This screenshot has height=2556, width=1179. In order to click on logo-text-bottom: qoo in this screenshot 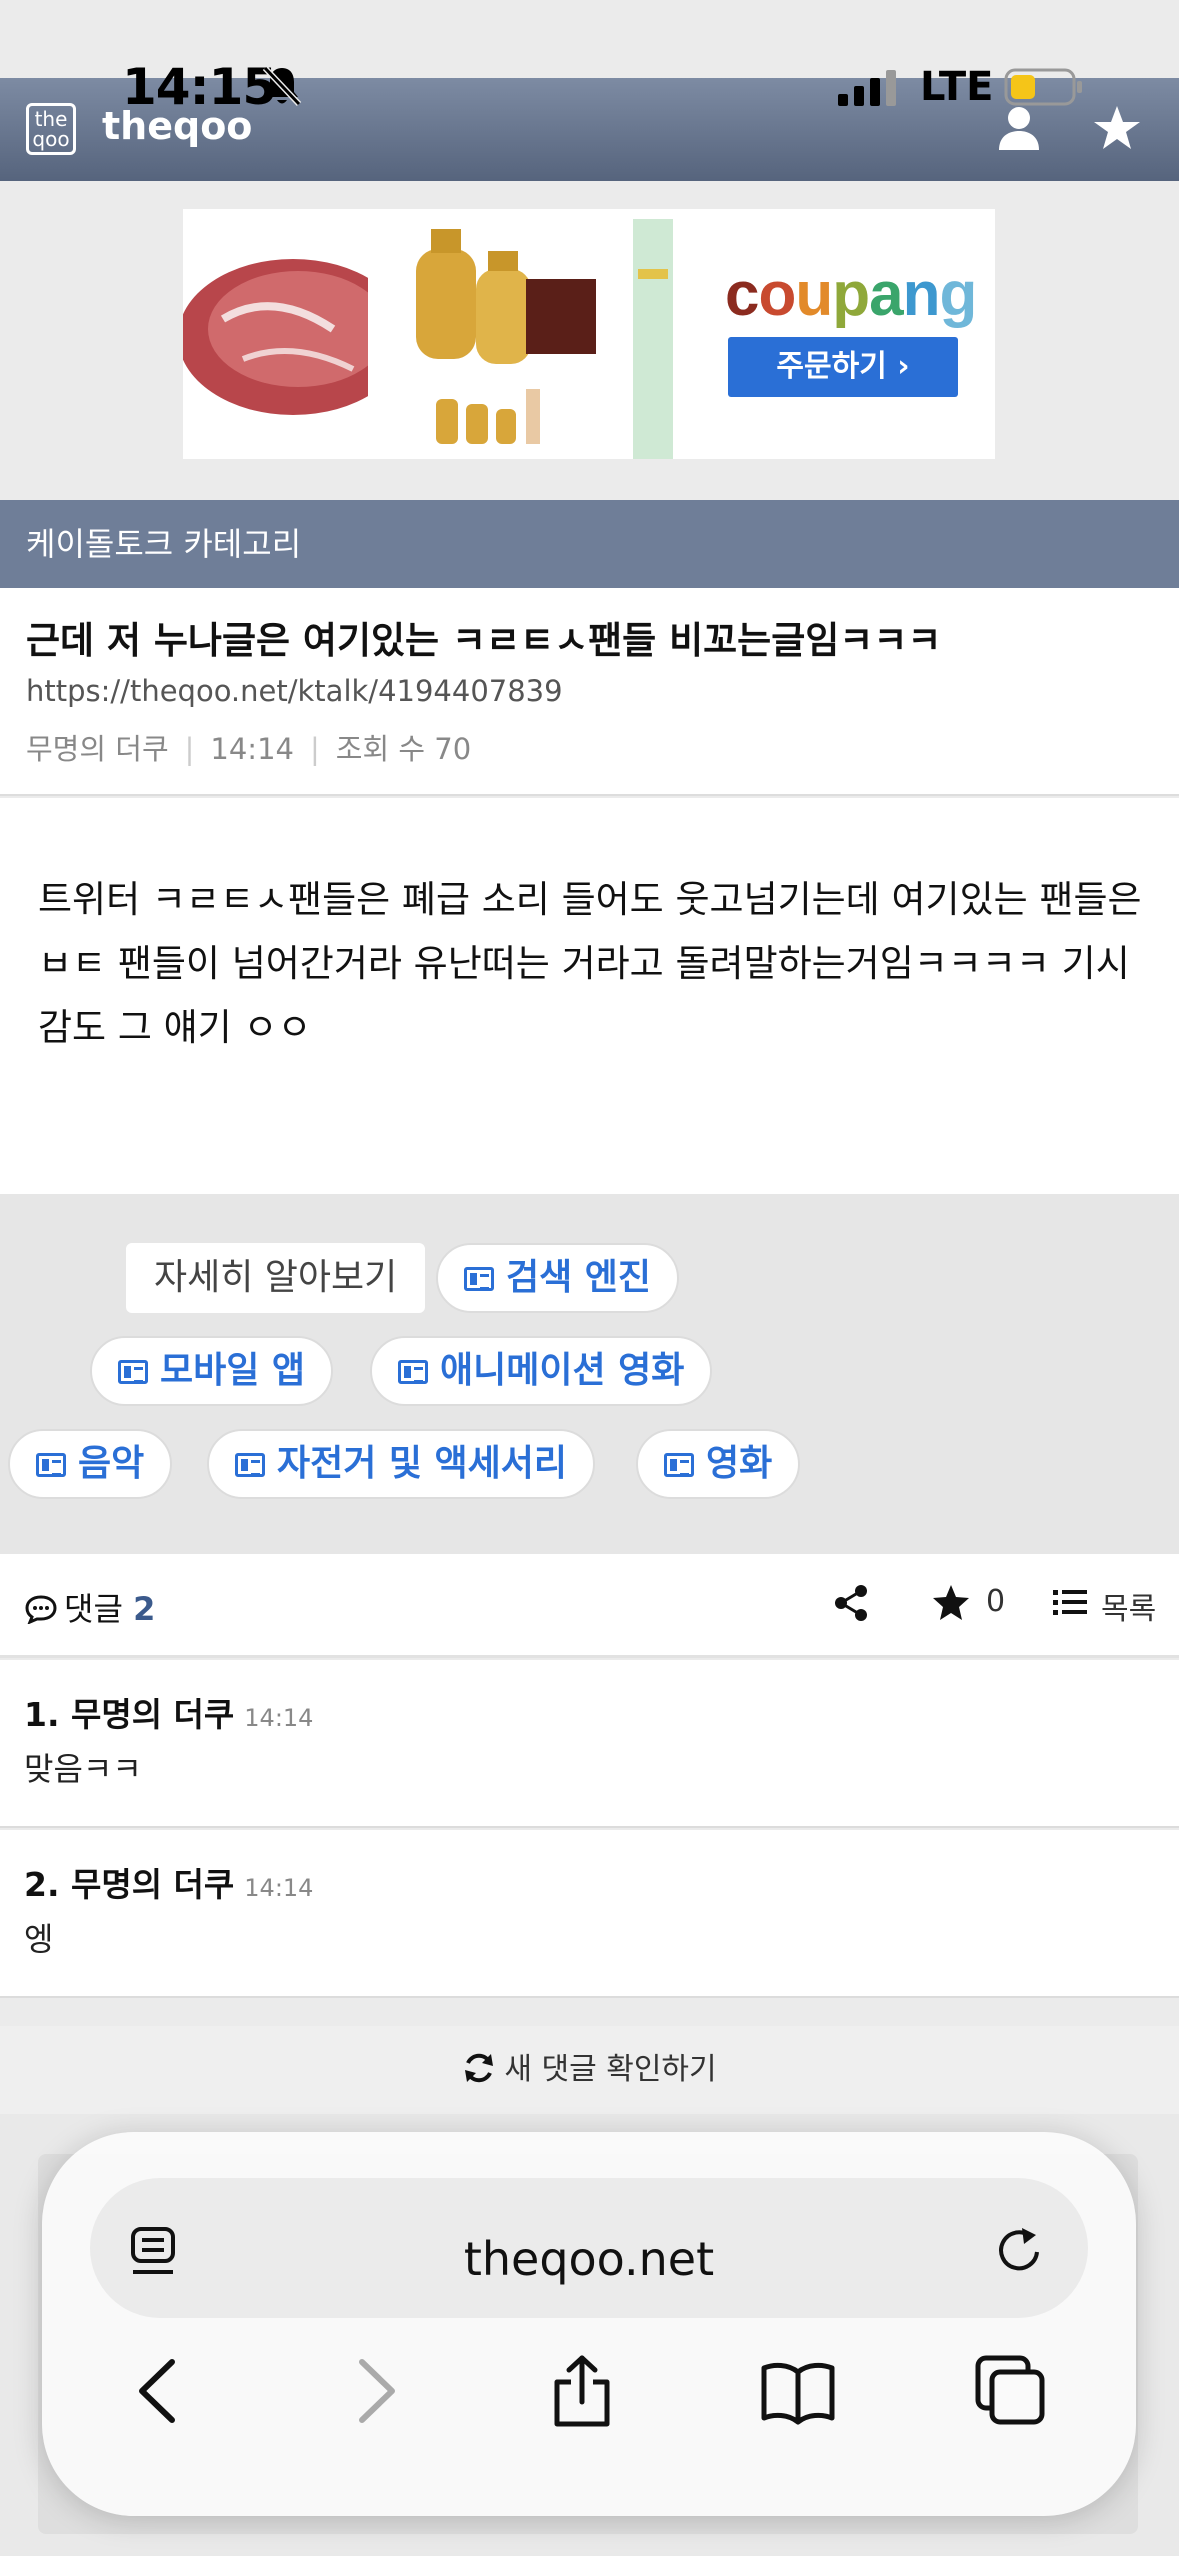, I will do `click(51, 139)`.